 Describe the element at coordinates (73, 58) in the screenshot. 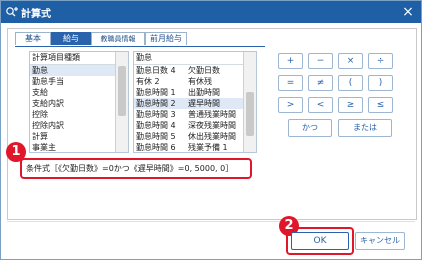

I see `item-type-list-header: 計算項目種類` at that location.